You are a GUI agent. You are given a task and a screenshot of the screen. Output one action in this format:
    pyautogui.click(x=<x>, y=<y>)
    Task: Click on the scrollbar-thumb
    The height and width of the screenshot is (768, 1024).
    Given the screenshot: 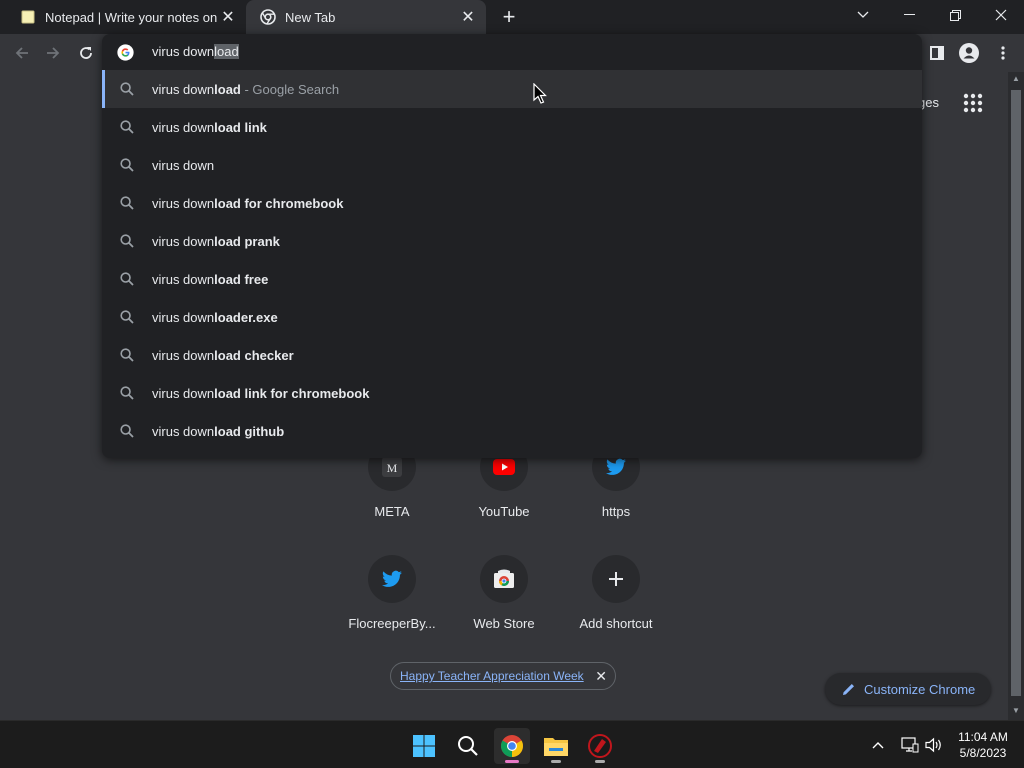 What is the action you would take?
    pyautogui.click(x=1016, y=393)
    